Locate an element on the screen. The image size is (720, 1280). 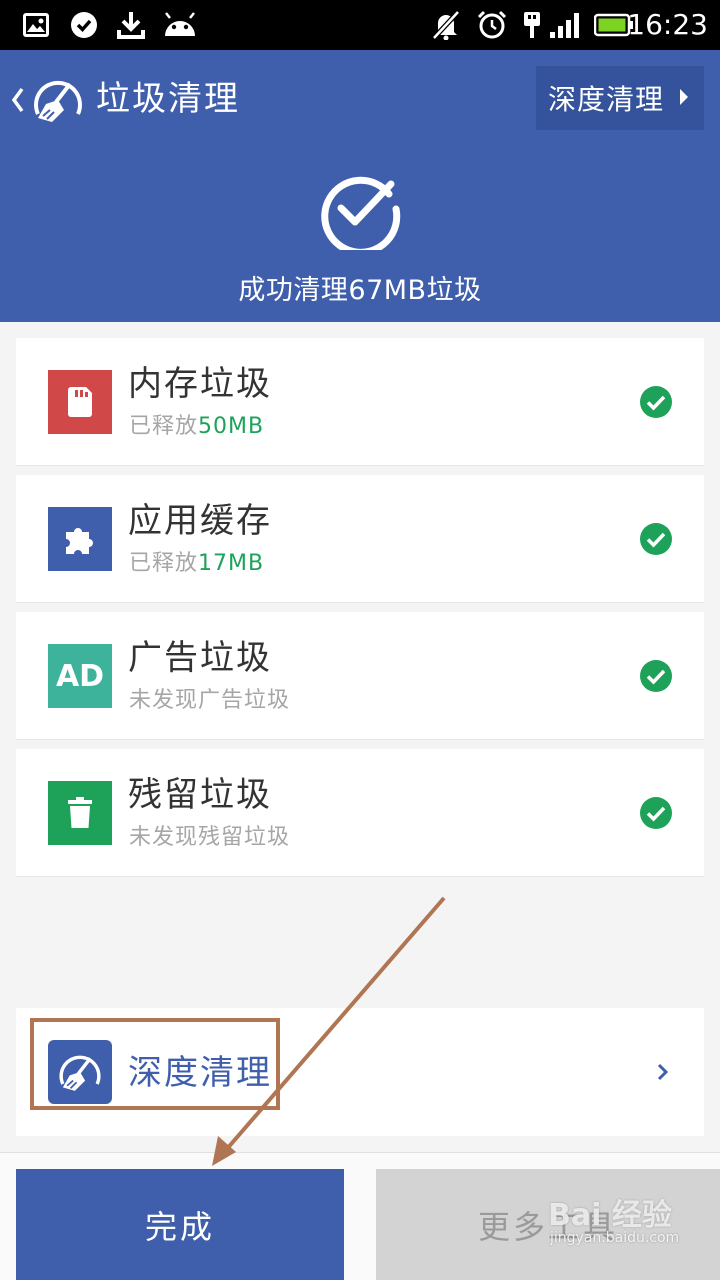
trash-icon is located at coordinates (80, 813).